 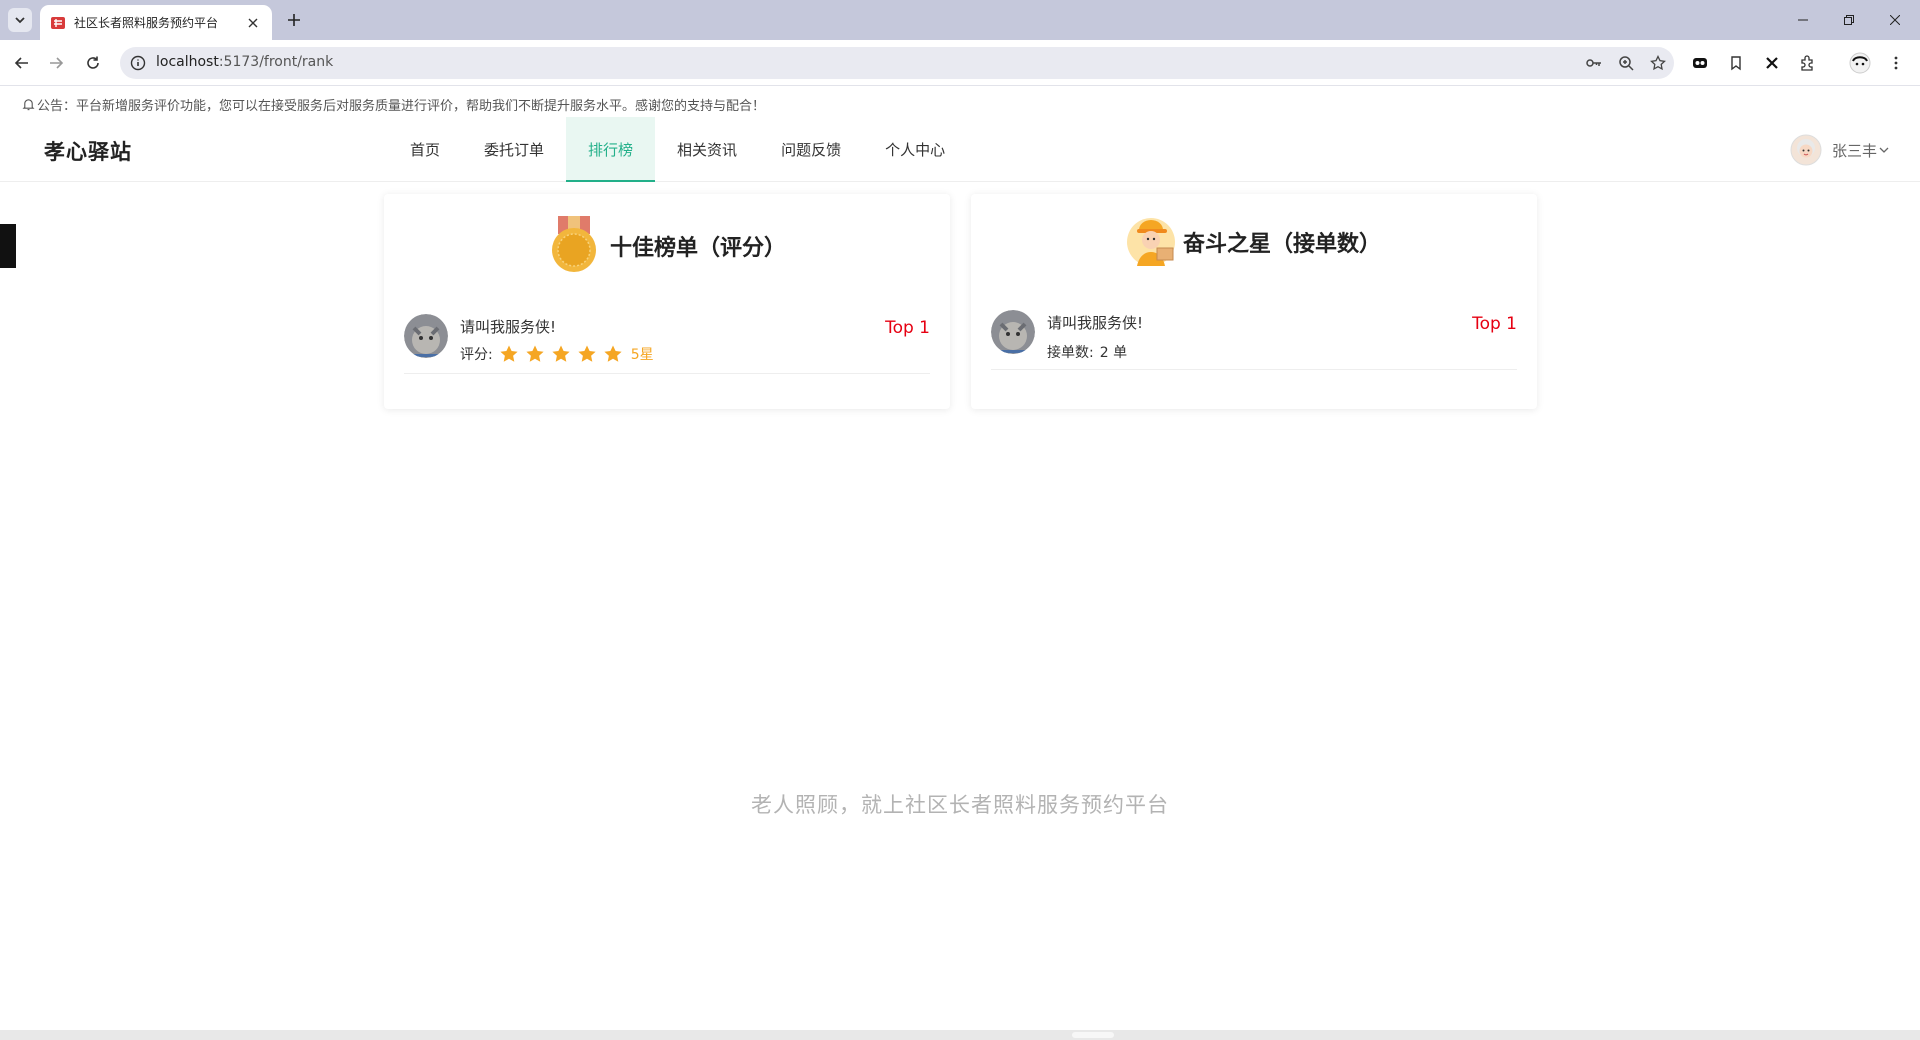 I want to click on site-favicon-icon, so click(x=58, y=22).